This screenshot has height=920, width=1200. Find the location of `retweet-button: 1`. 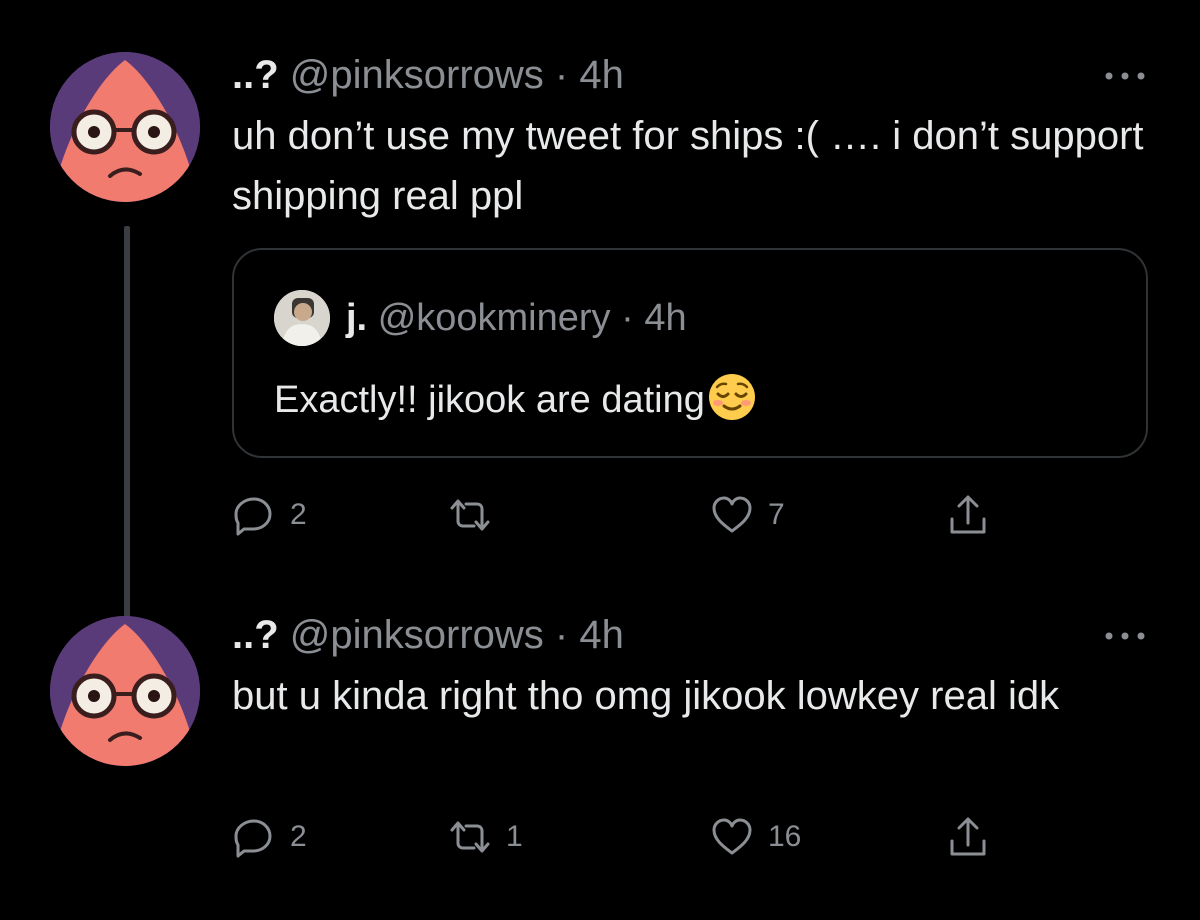

retweet-button: 1 is located at coordinates (485, 837).